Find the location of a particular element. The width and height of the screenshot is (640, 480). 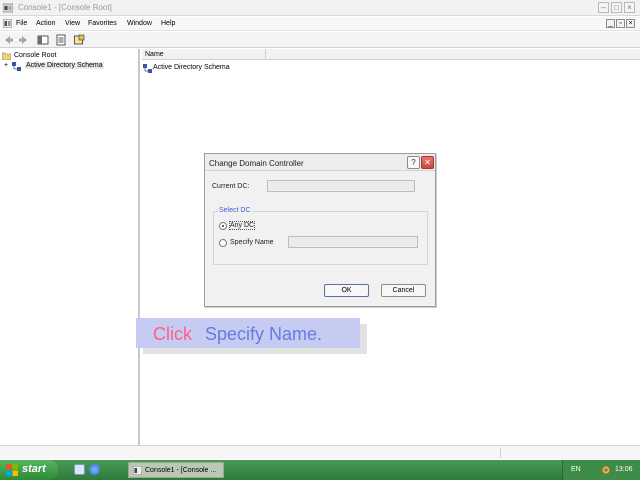

window-title: Console1 - [Console Root] is located at coordinates (65, 7).